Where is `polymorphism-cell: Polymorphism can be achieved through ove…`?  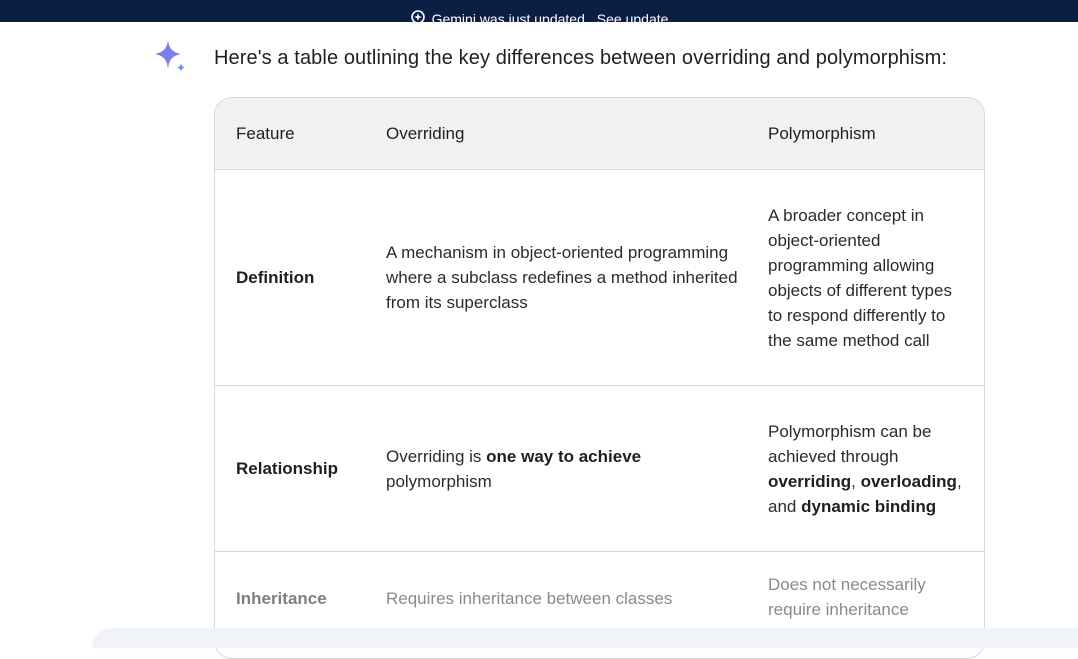
polymorphism-cell: Polymorphism can be achieved through ove… is located at coordinates (868, 468).